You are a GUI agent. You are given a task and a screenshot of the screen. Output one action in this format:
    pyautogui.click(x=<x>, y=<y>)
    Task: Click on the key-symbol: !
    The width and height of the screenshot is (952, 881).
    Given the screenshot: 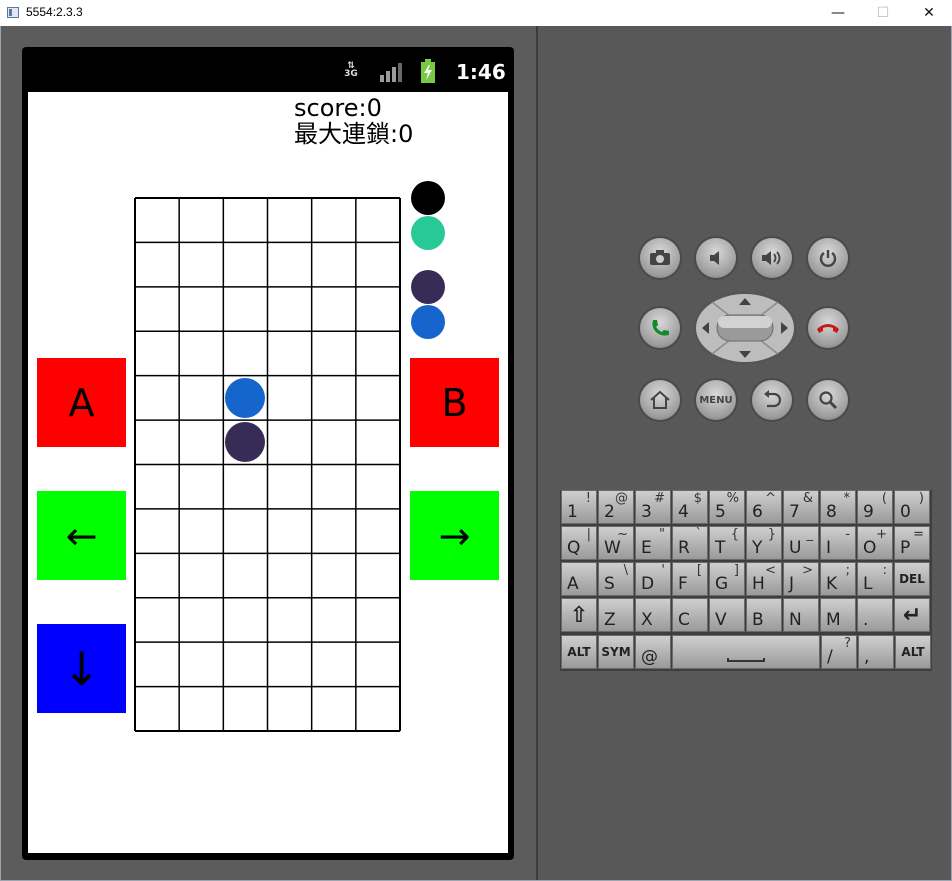 What is the action you would take?
    pyautogui.click(x=588, y=498)
    